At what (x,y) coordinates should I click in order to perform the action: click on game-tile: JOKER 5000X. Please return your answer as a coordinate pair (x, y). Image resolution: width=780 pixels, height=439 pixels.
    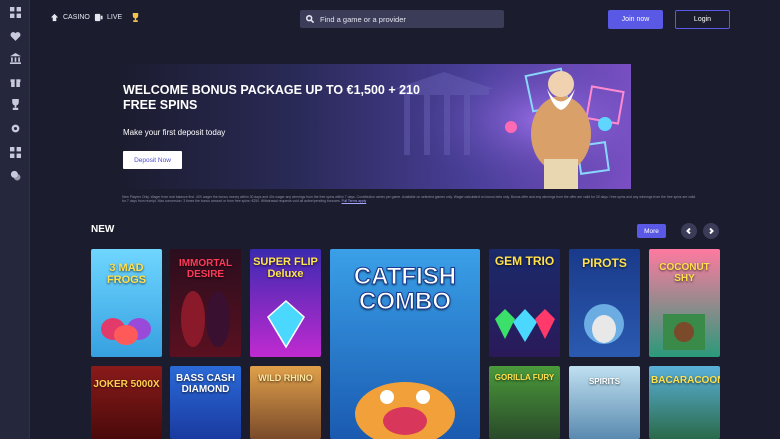
    Looking at the image, I should click on (126, 402).